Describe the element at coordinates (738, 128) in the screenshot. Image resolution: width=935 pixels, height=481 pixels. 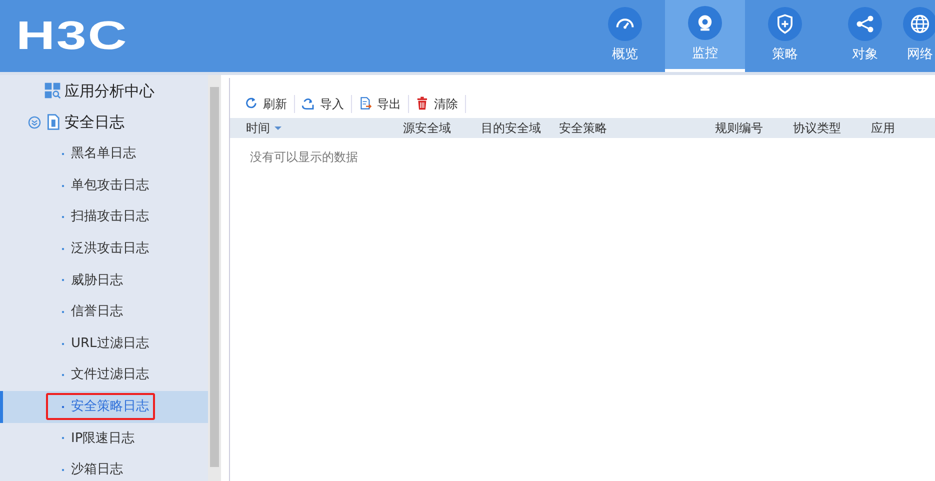
I see `column-header: 规则编号` at that location.